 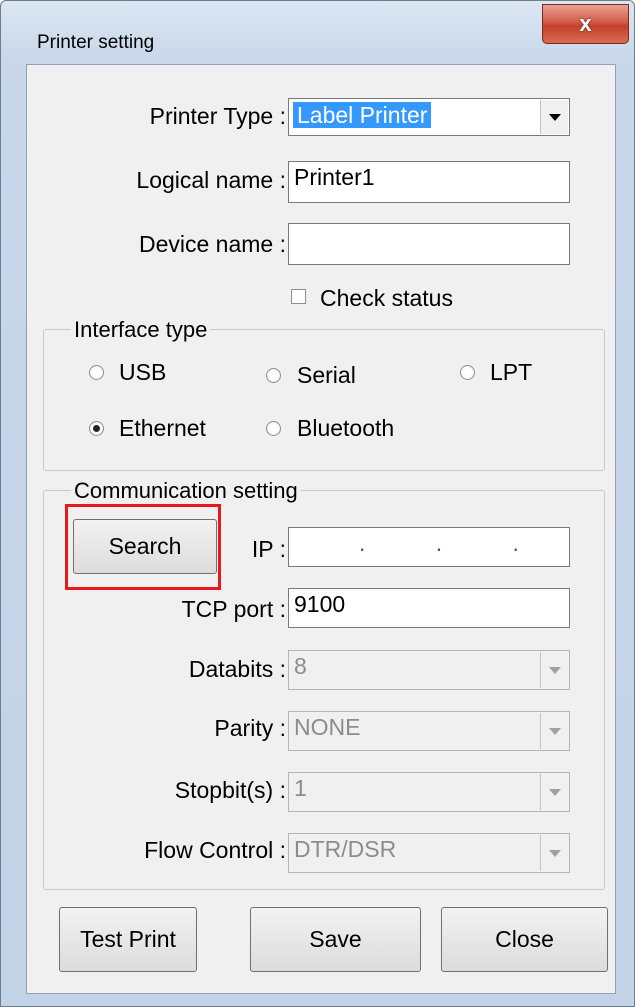 I want to click on search-highlight-box, so click(x=143, y=547).